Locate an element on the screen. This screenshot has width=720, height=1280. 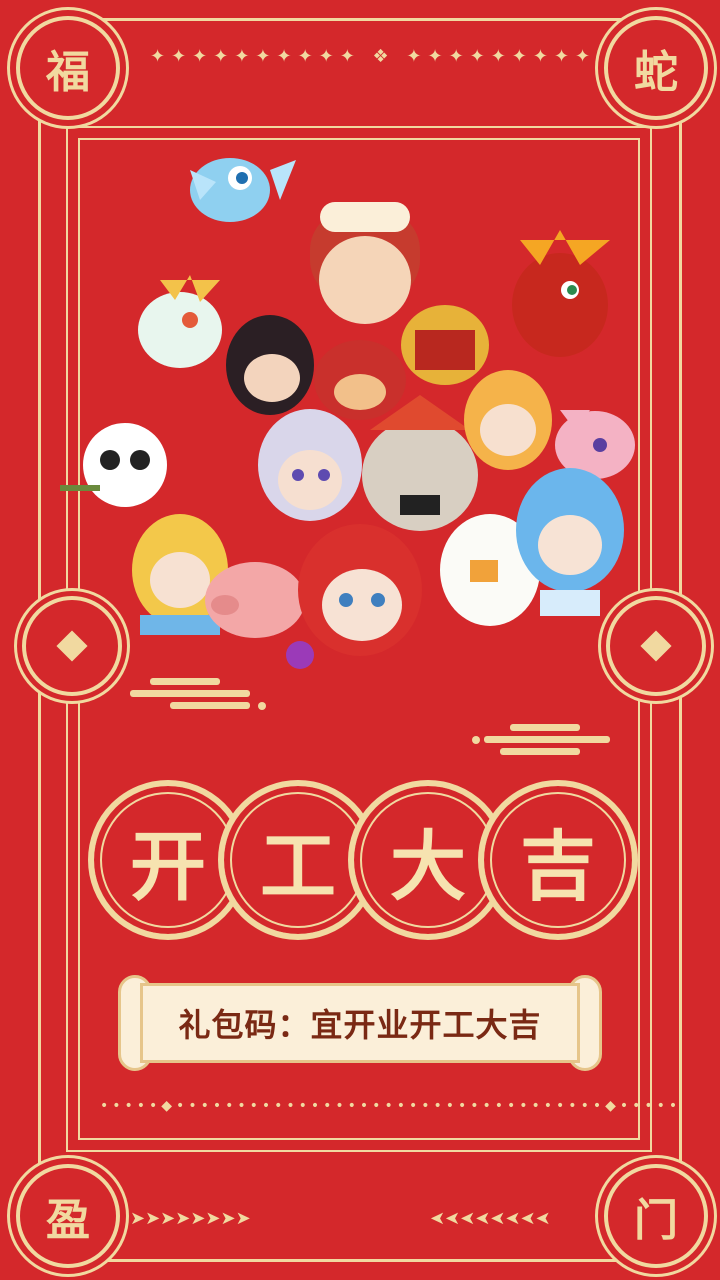
corner-bottom-right: 门 is located at coordinates (656, 1216).